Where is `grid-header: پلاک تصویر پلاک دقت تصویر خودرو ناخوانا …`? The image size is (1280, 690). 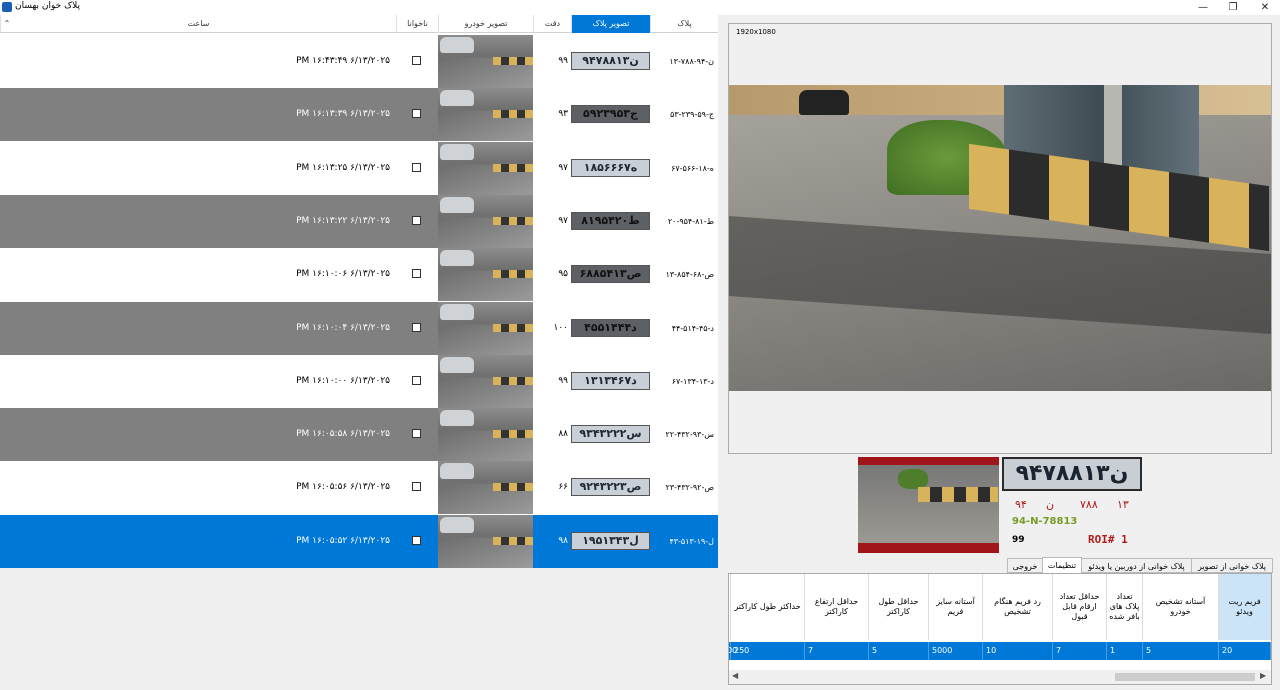
grid-header: پلاک تصویر پلاک دقت تصویر خودرو ناخوانا … is located at coordinates (359, 24).